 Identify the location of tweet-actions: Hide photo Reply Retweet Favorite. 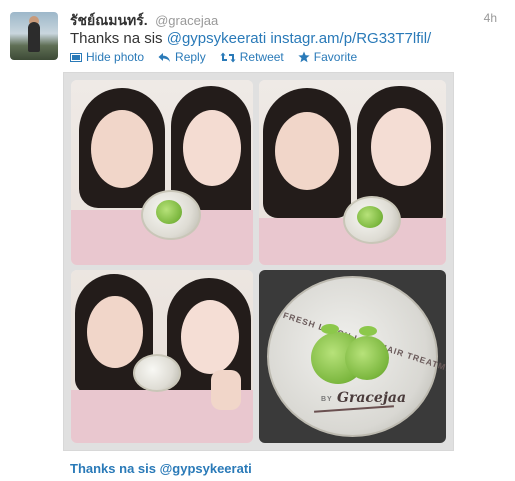
(213, 57).